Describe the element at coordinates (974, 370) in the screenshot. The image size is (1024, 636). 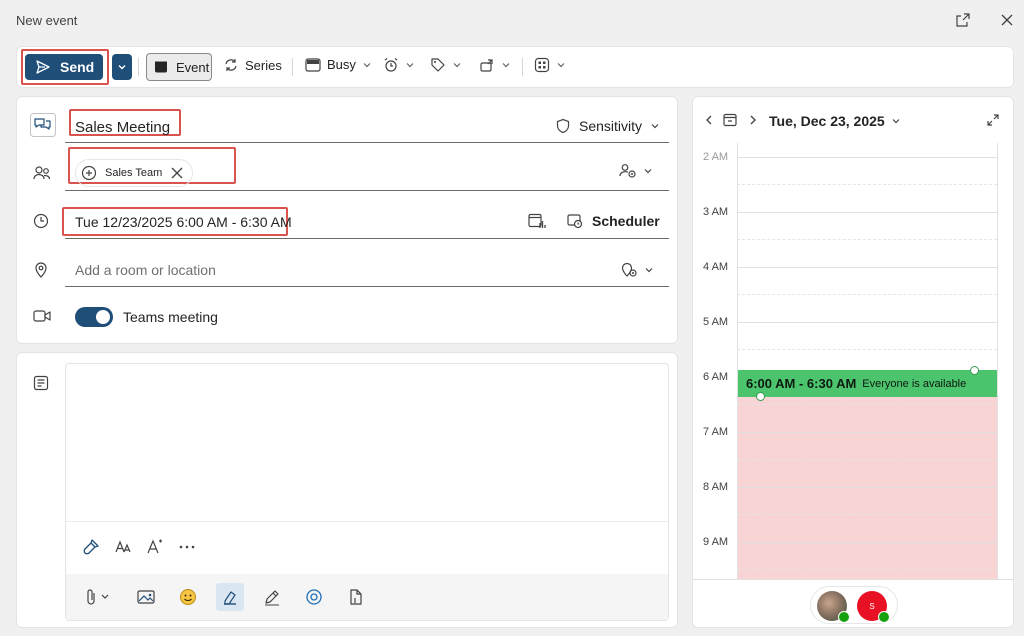
I see `resize-handle-end` at that location.